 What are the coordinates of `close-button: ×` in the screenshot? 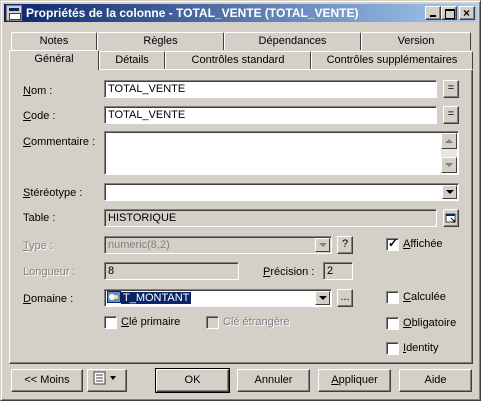 It's located at (467, 13).